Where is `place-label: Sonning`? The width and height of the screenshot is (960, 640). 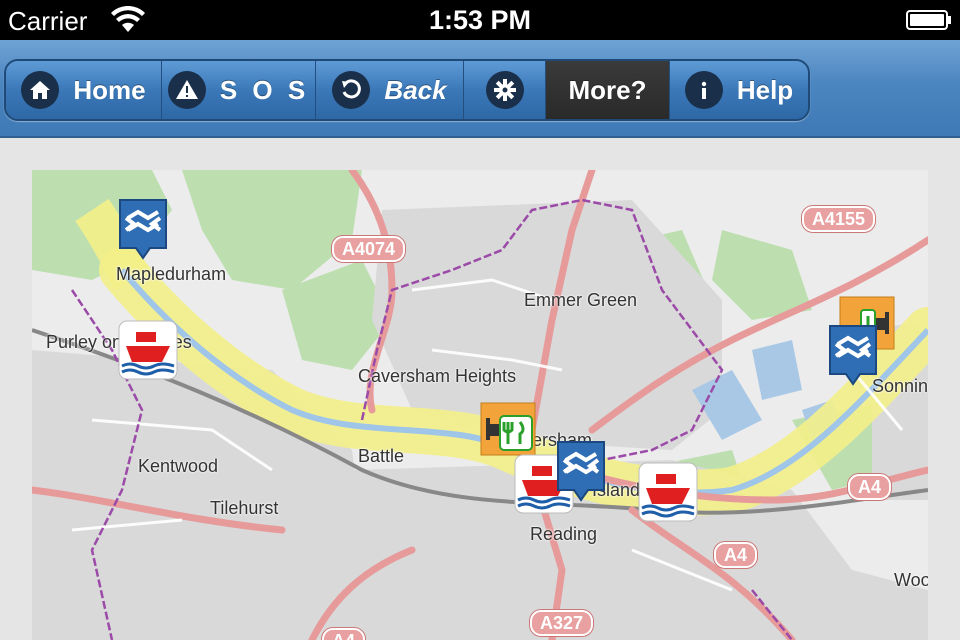 place-label: Sonning is located at coordinates (900, 386).